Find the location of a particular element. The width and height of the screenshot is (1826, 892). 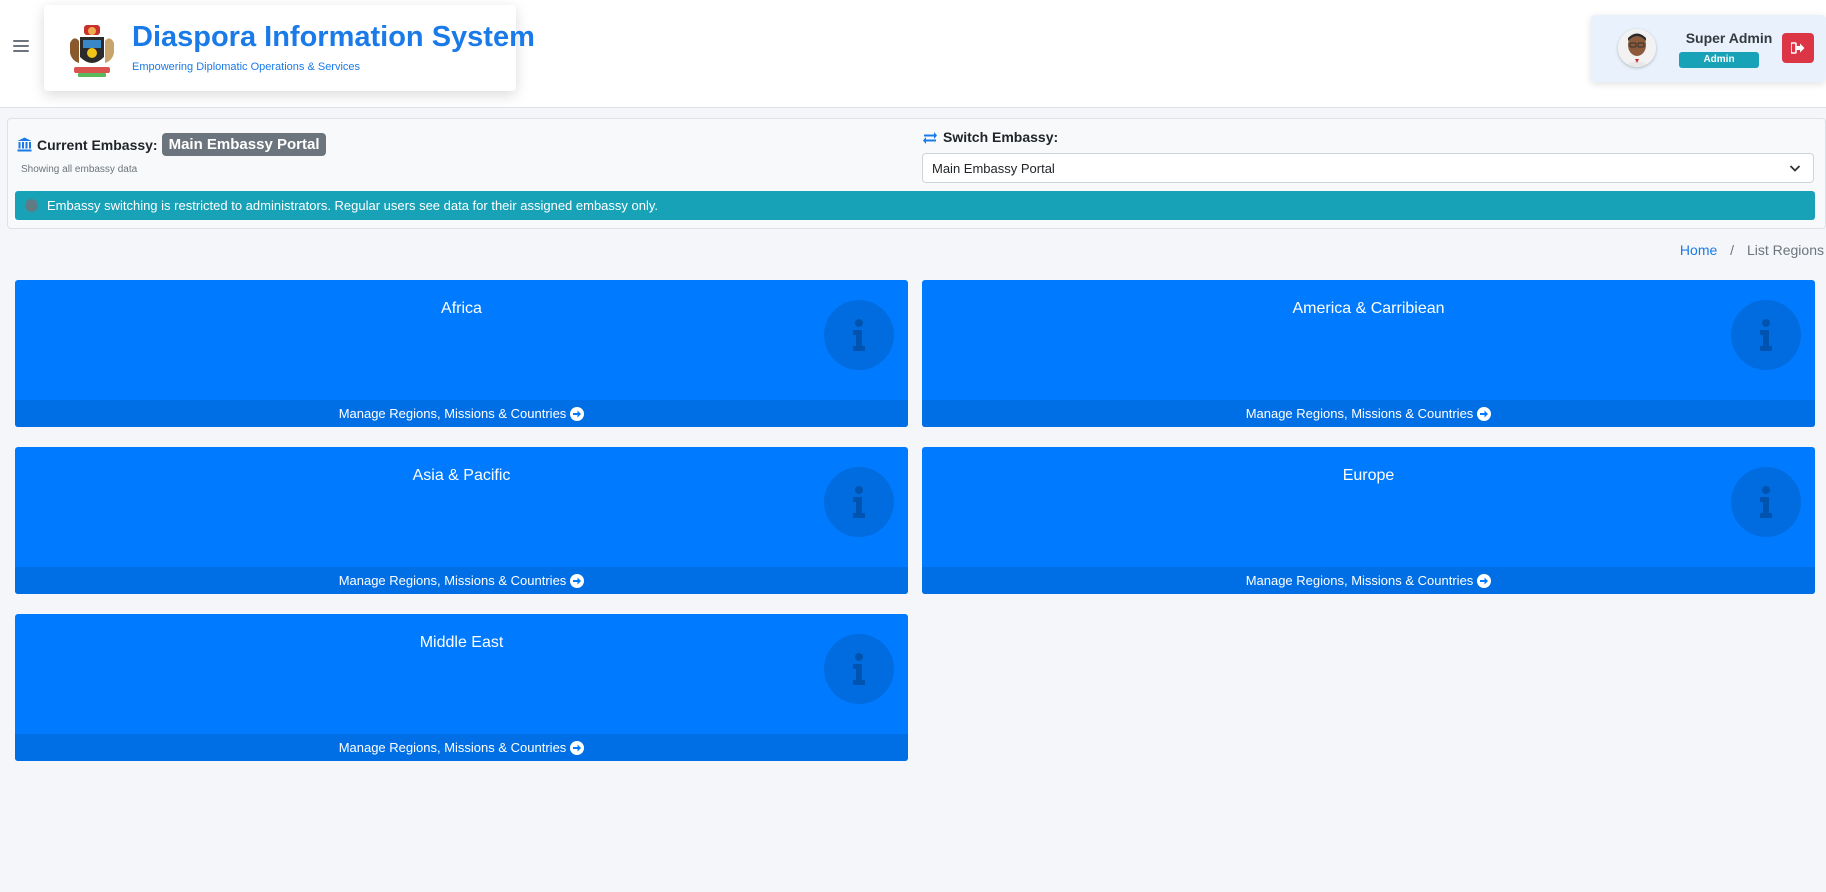

coat-of-arms-logo is located at coordinates (92, 51).